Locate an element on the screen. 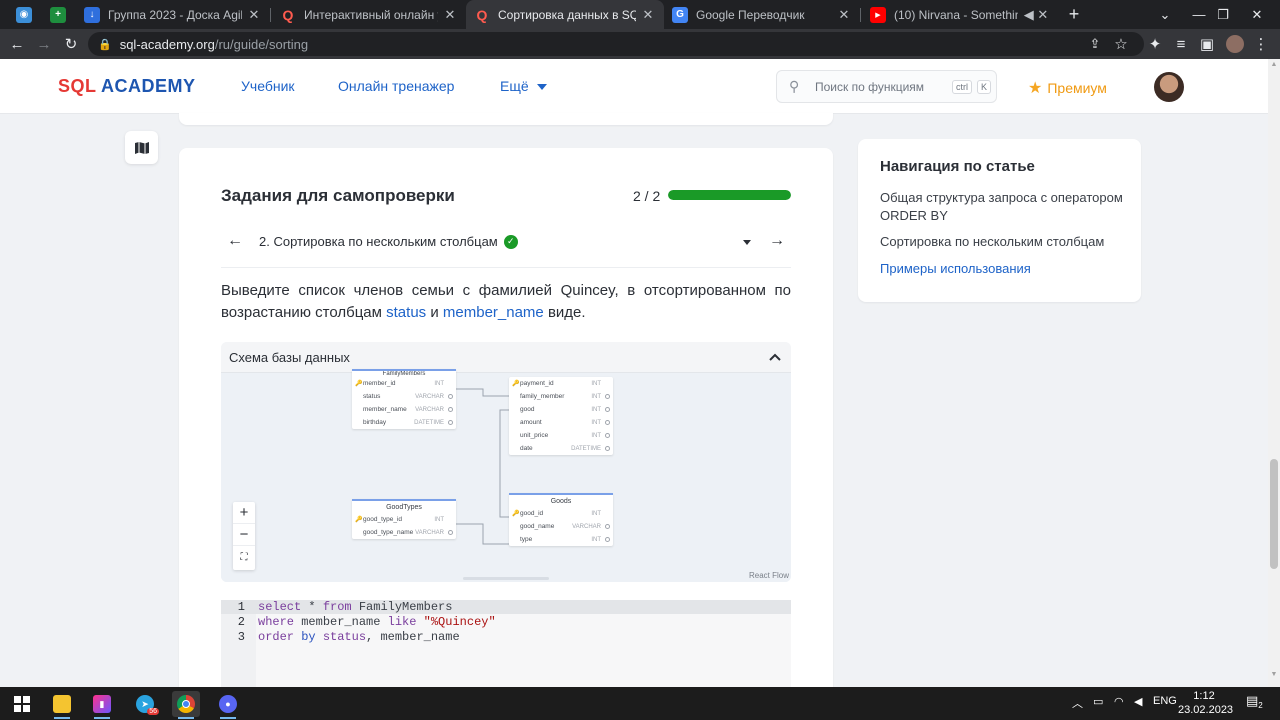 The image size is (1280, 720). battery-icon: ▭ is located at coordinates (1098, 701).